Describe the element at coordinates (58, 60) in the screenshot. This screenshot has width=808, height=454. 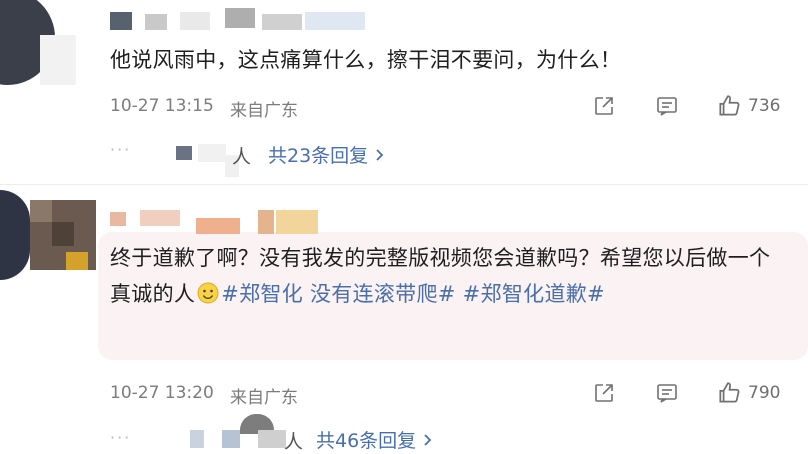
I see `blur-block` at that location.